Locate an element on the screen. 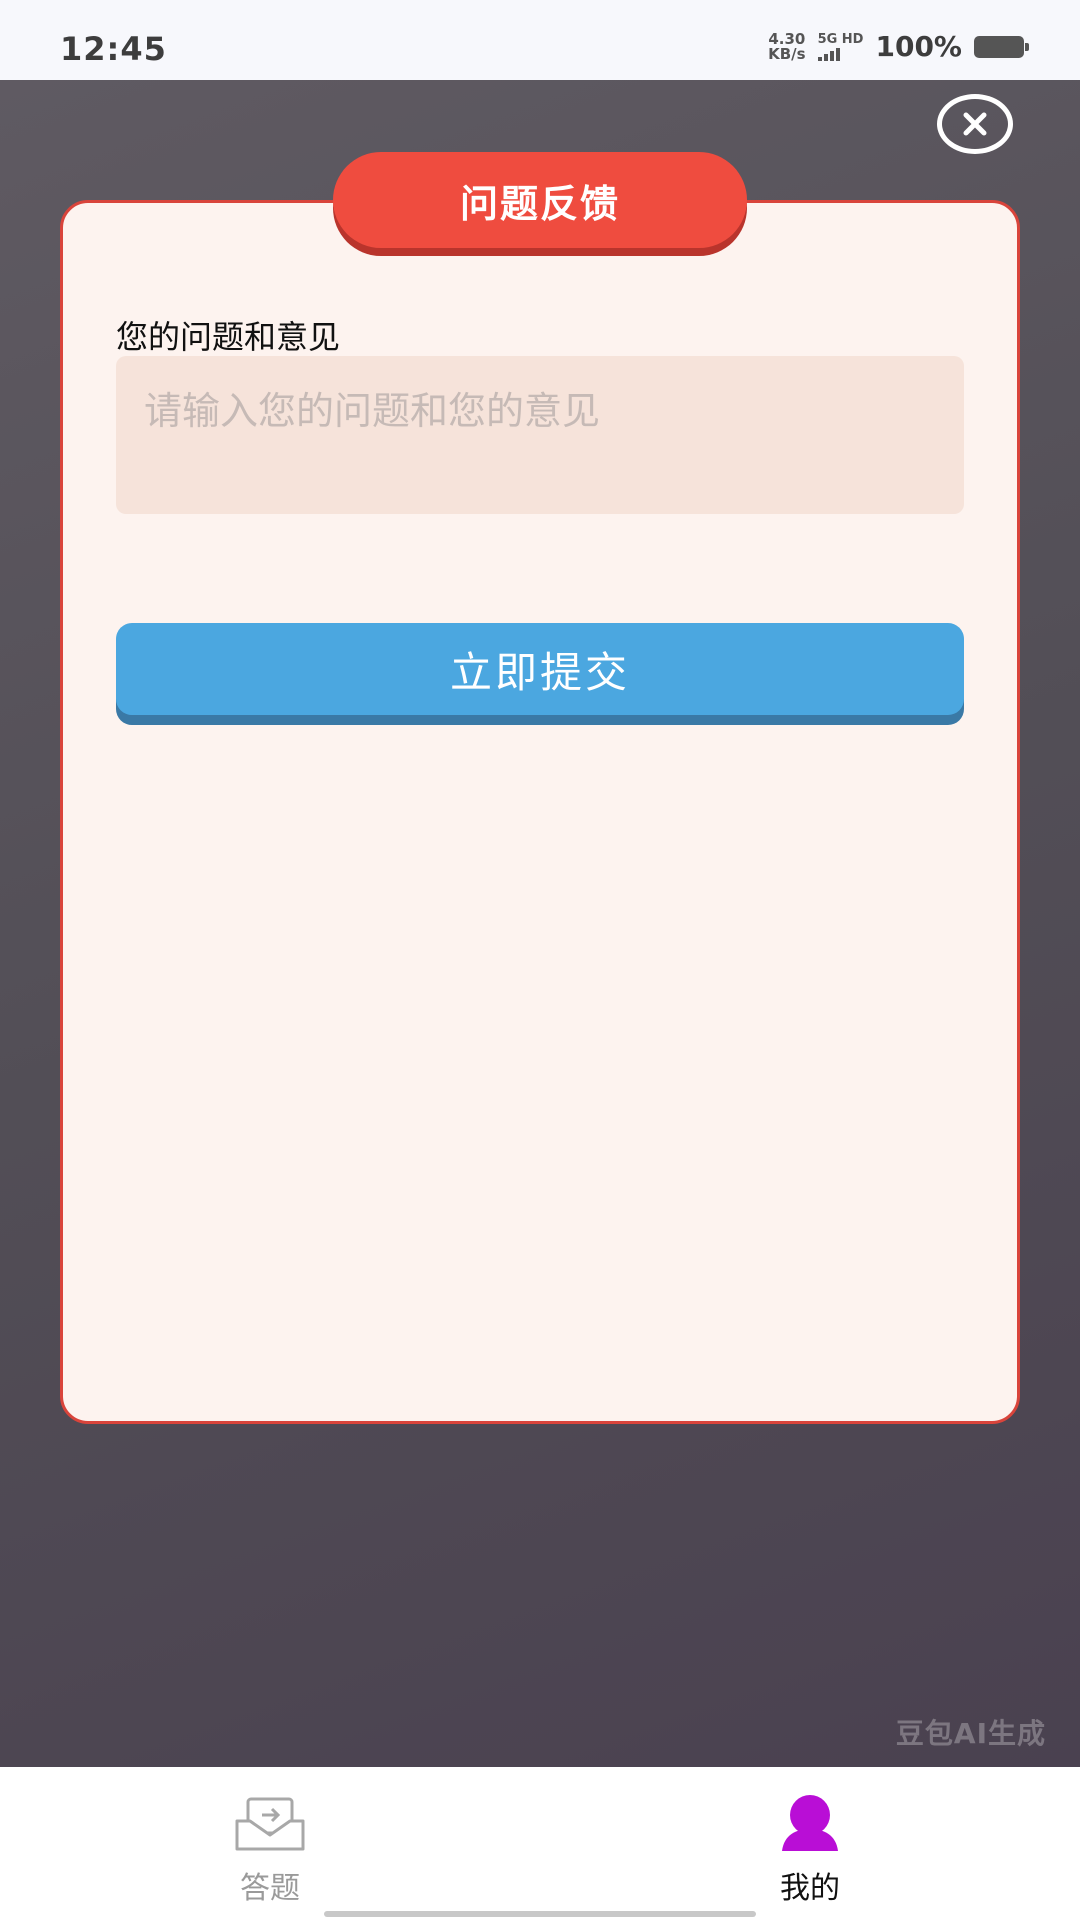 Image resolution: width=1080 pixels, height=1920 pixels. status-bar: 12:45 4.30 KB/s 5G HD 100% is located at coordinates (540, 40).